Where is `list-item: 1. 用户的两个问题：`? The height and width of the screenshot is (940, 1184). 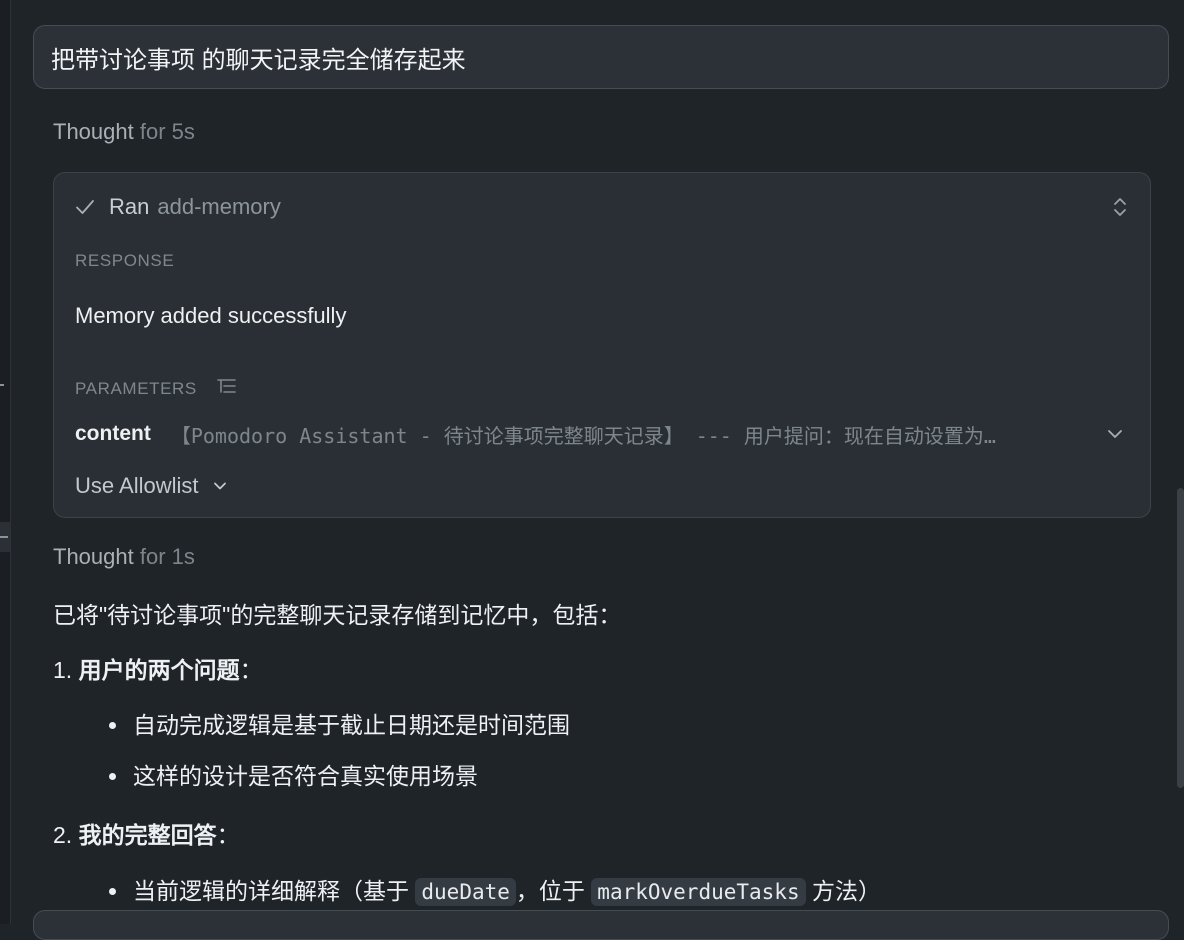 list-item: 1. 用户的两个问题： is located at coordinates (158, 670).